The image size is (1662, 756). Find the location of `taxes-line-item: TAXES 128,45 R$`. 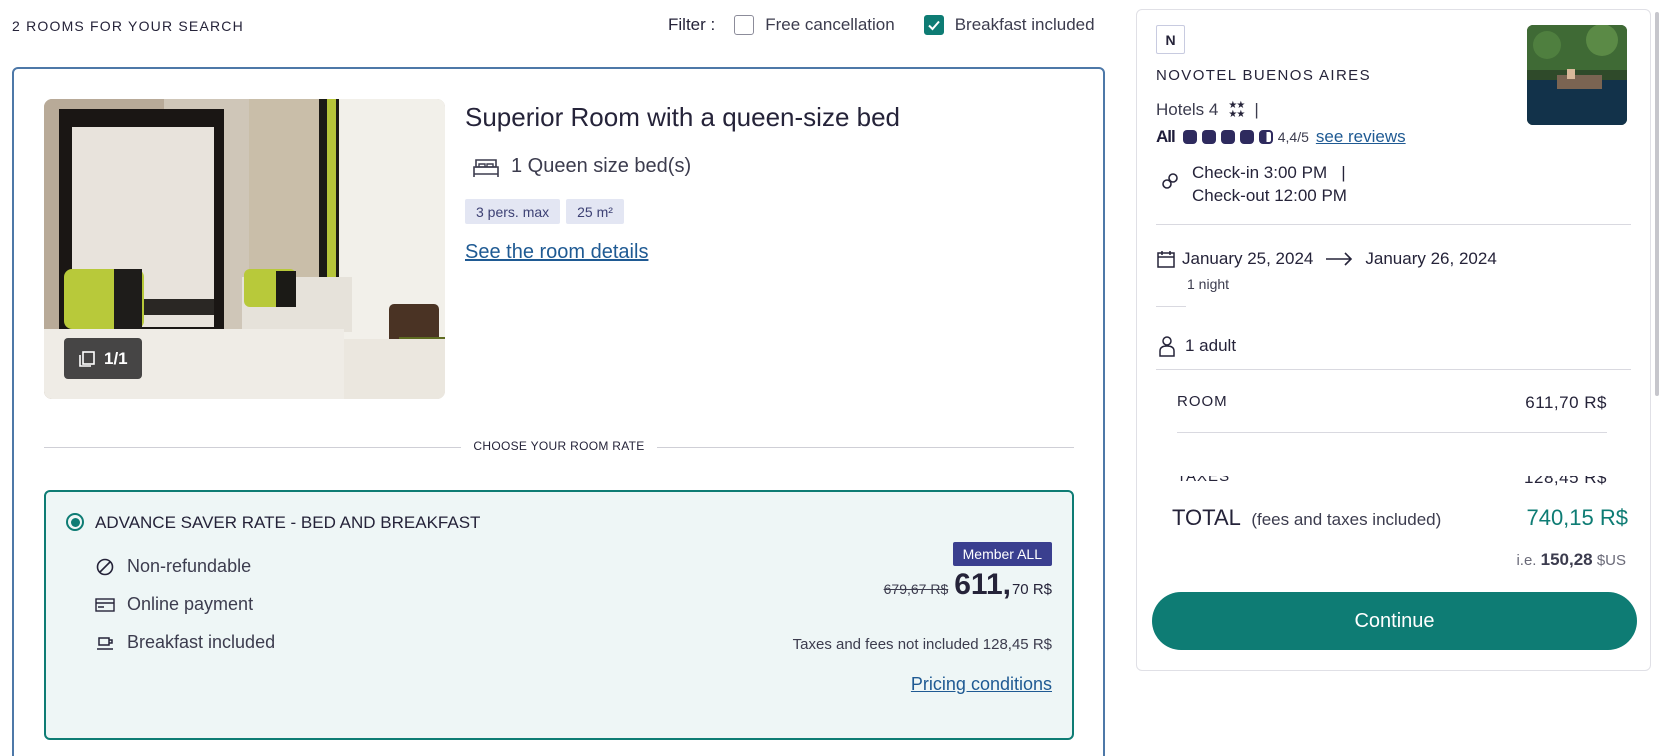

taxes-line-item: TAXES 128,45 R$ is located at coordinates (1392, 481).